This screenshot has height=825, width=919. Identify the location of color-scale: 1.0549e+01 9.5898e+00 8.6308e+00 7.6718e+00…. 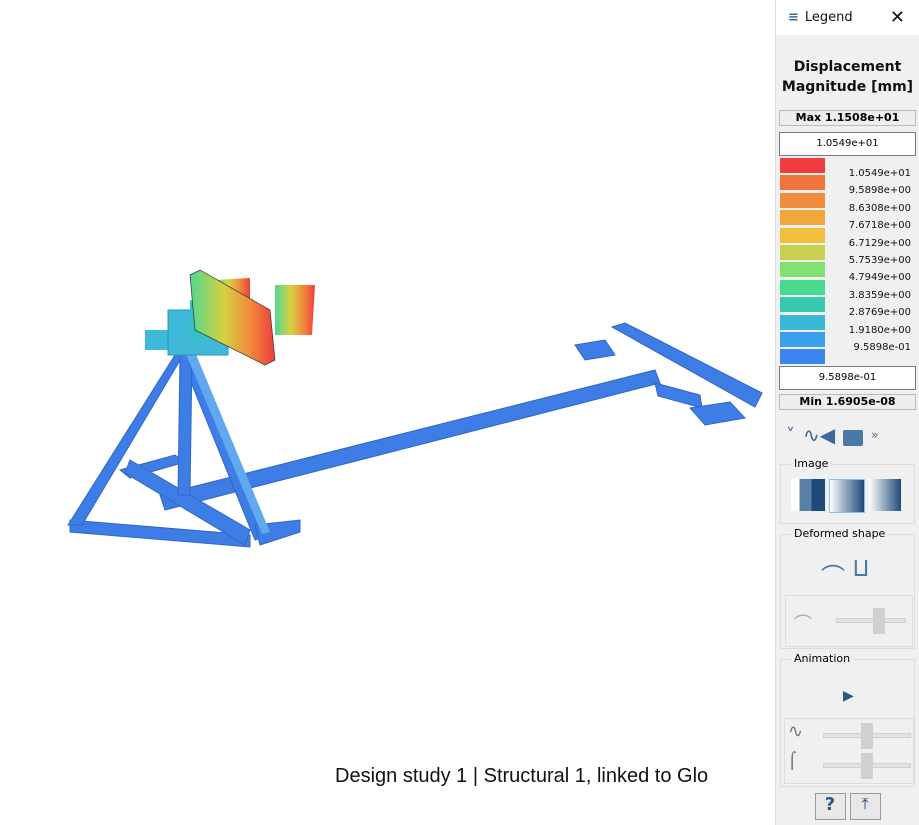
(847, 262).